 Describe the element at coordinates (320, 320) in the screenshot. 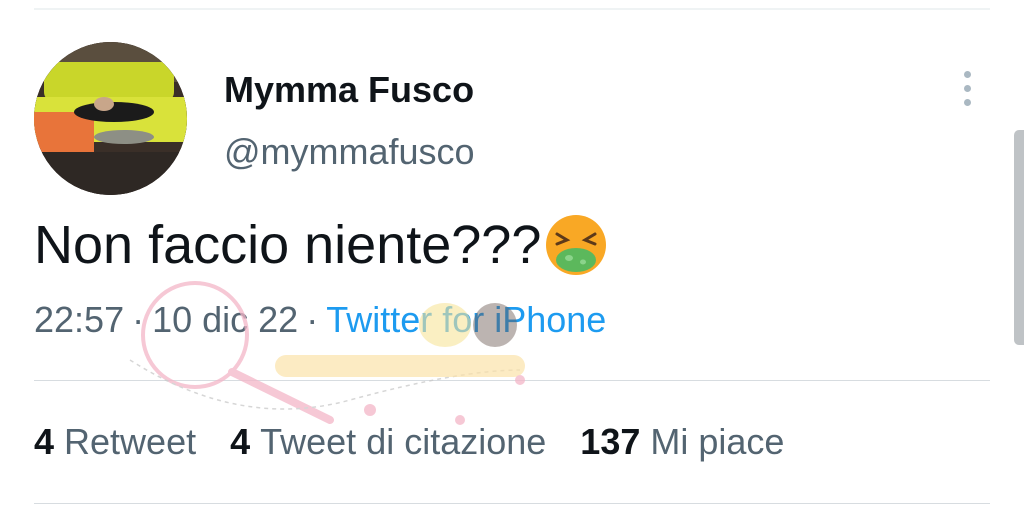

I see `tweet-meta: 22:57 · 10 dic 22 · Twitter for iPhone` at that location.